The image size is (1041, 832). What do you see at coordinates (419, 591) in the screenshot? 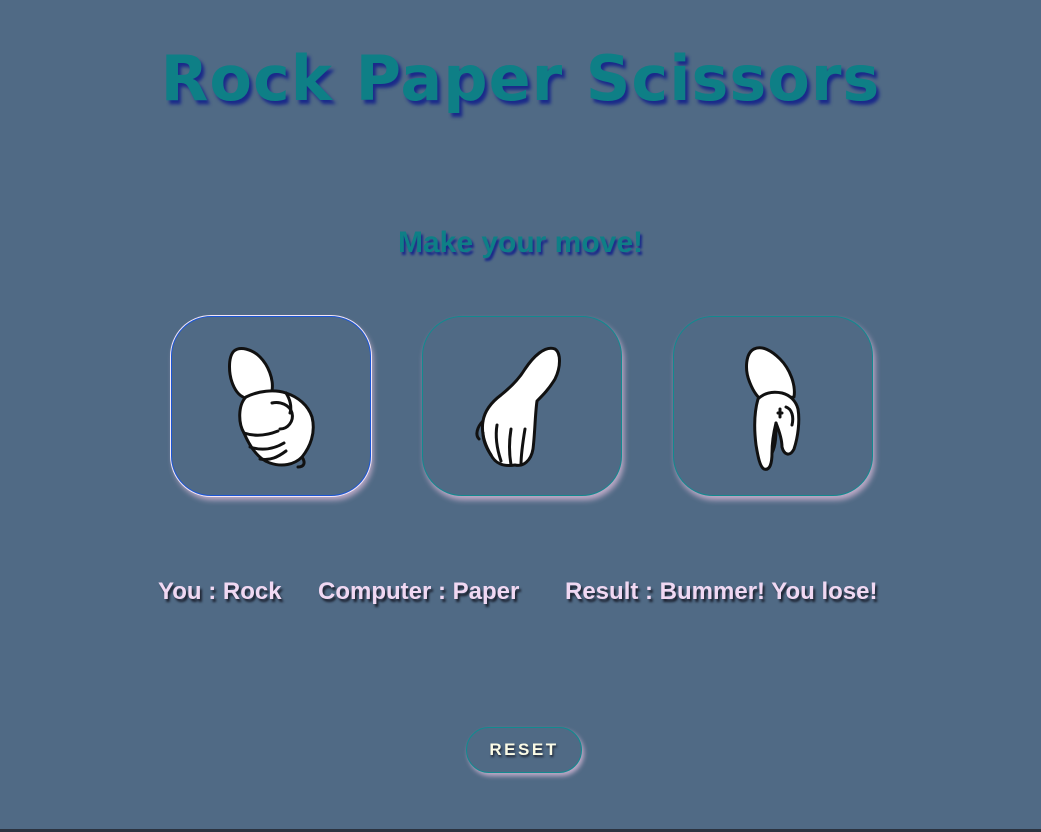
I see `computer-choice-text: Computer : Paper` at bounding box center [419, 591].